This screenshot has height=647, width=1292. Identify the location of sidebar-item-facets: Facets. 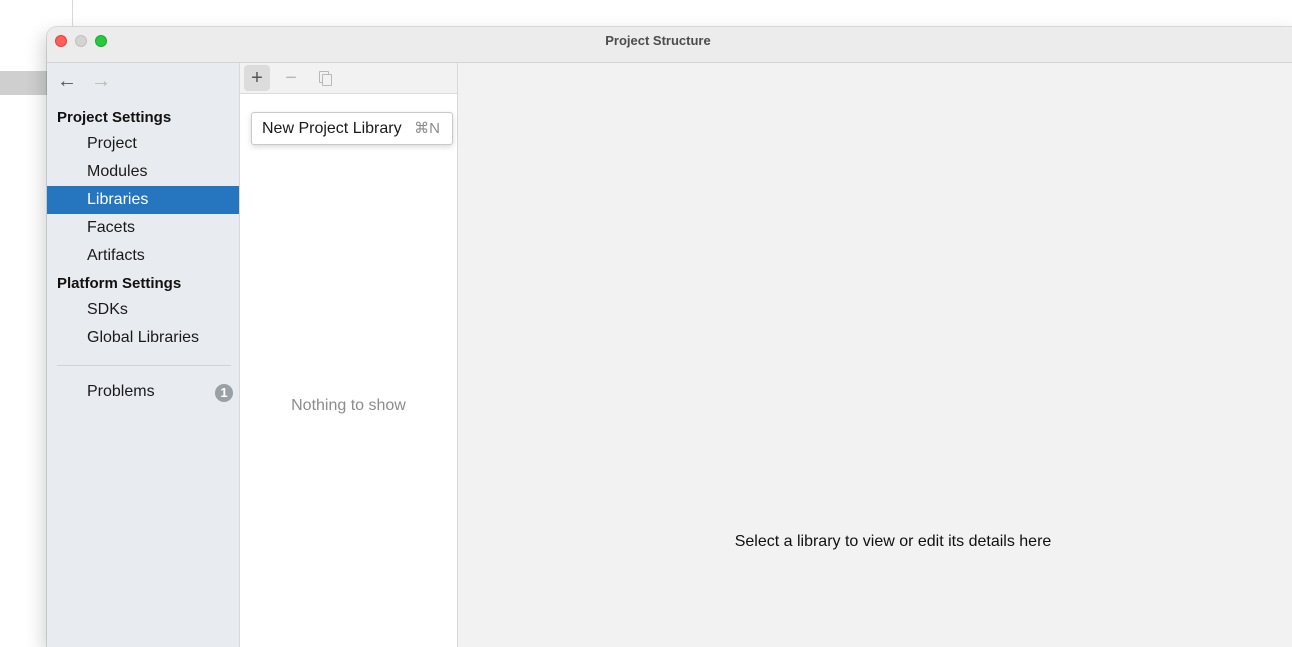
(143, 228).